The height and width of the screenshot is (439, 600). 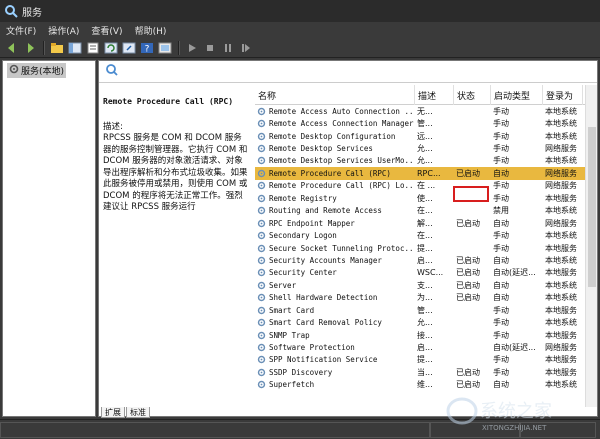 I want to click on service-name-text: SPP Notification Service, so click(x=323, y=360).